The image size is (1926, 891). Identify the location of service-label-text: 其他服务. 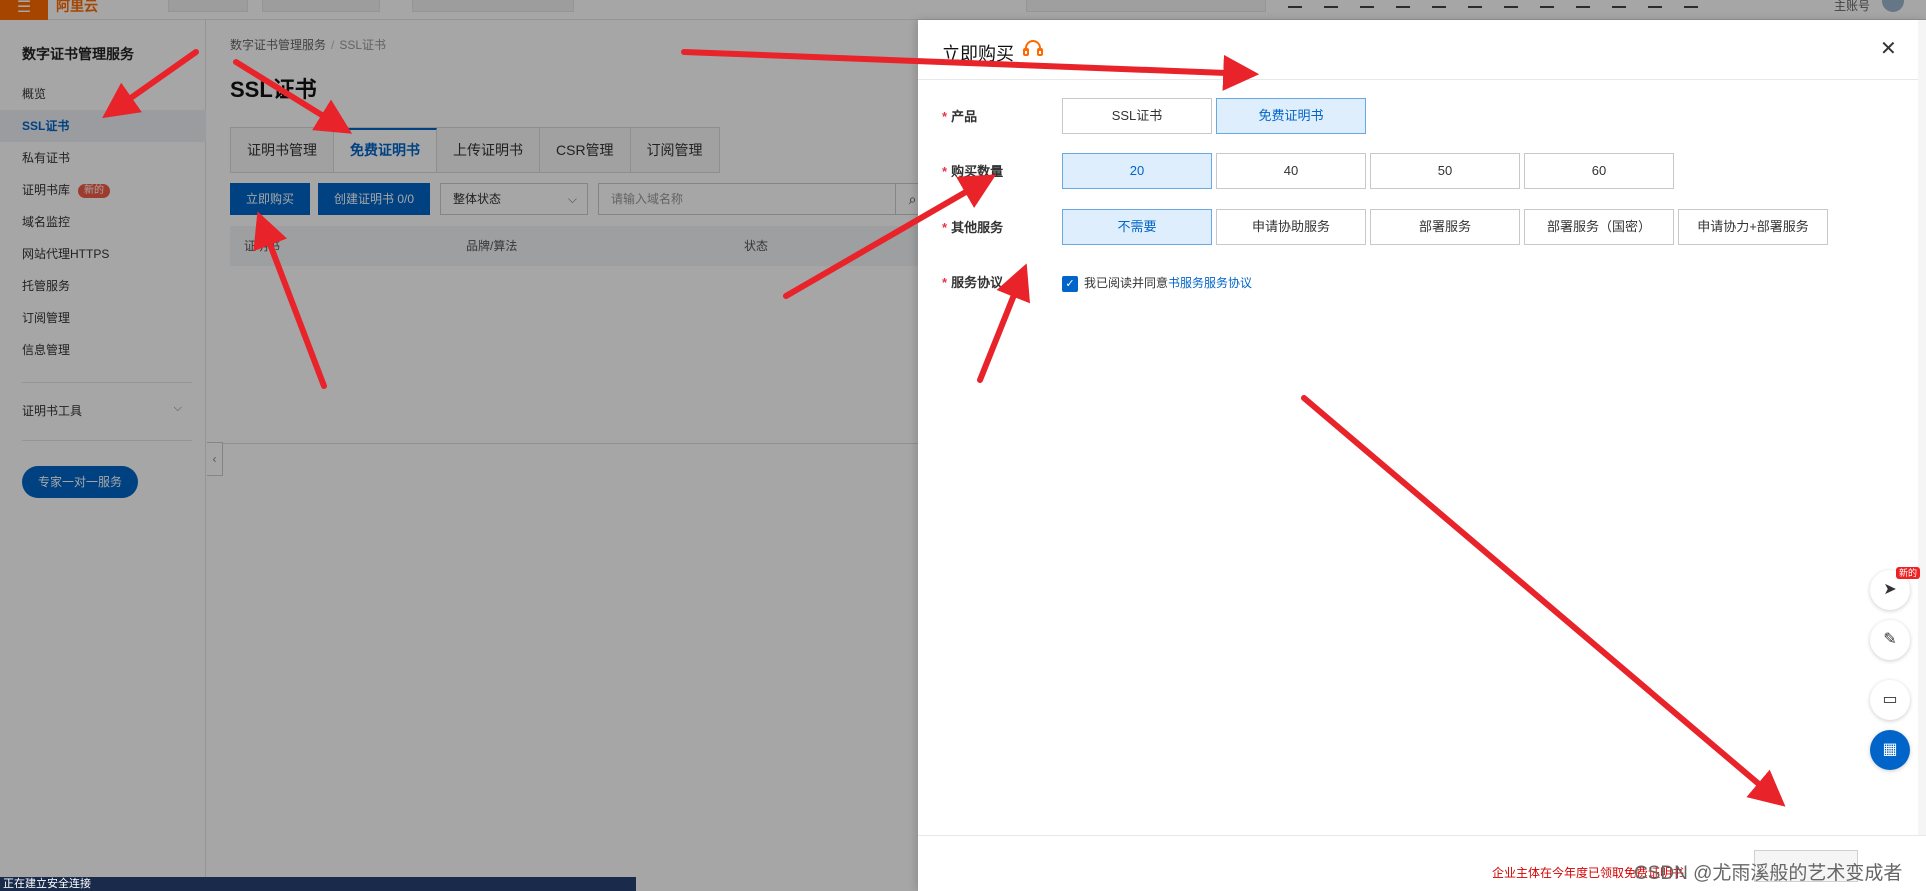
(977, 227).